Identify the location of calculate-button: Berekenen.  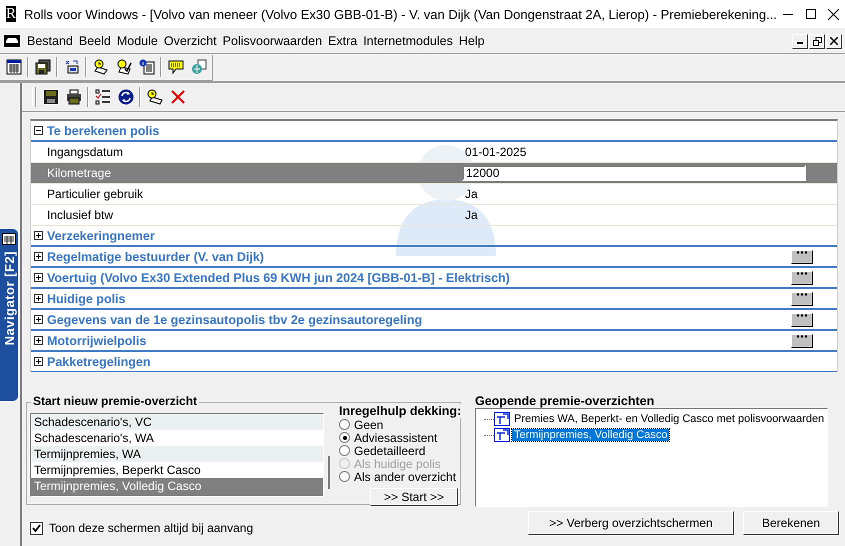
(791, 523).